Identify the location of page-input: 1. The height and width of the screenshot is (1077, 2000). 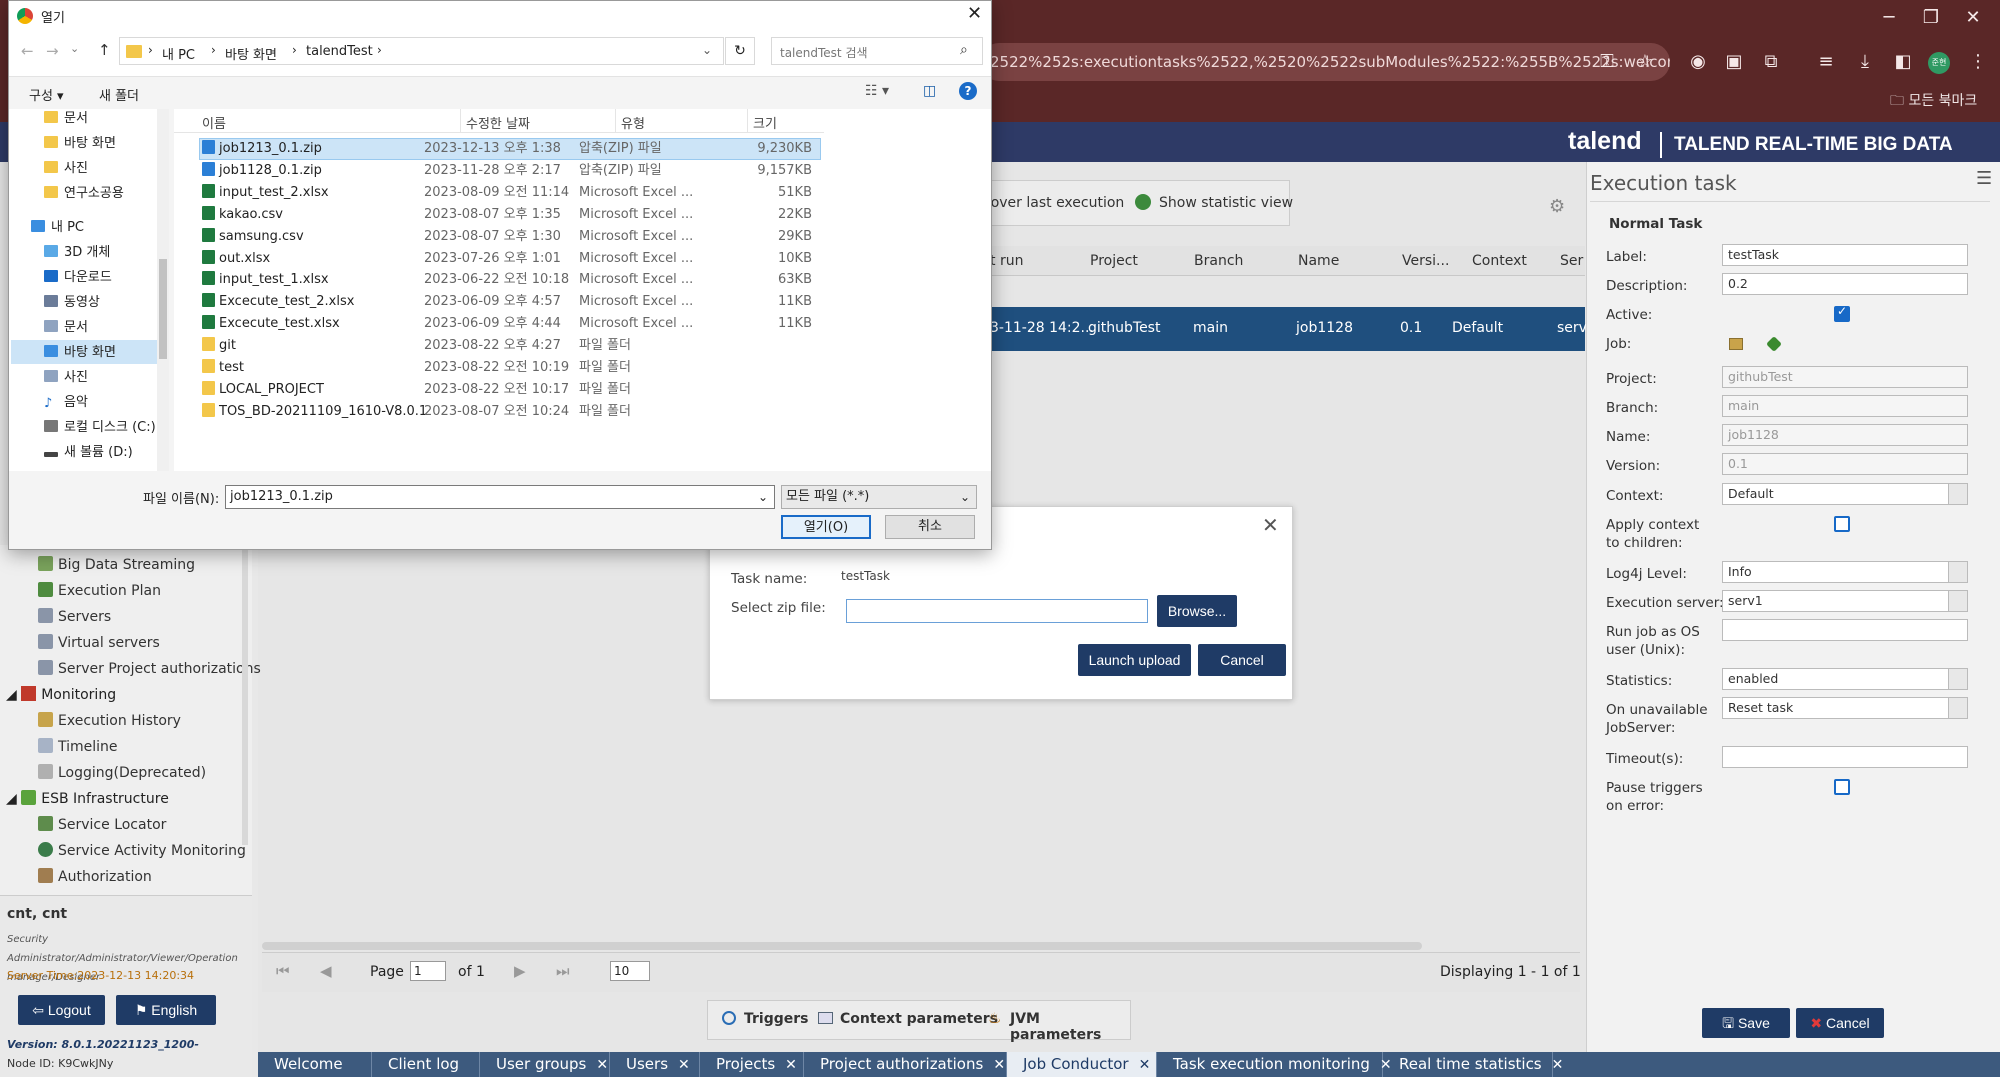
(428, 971).